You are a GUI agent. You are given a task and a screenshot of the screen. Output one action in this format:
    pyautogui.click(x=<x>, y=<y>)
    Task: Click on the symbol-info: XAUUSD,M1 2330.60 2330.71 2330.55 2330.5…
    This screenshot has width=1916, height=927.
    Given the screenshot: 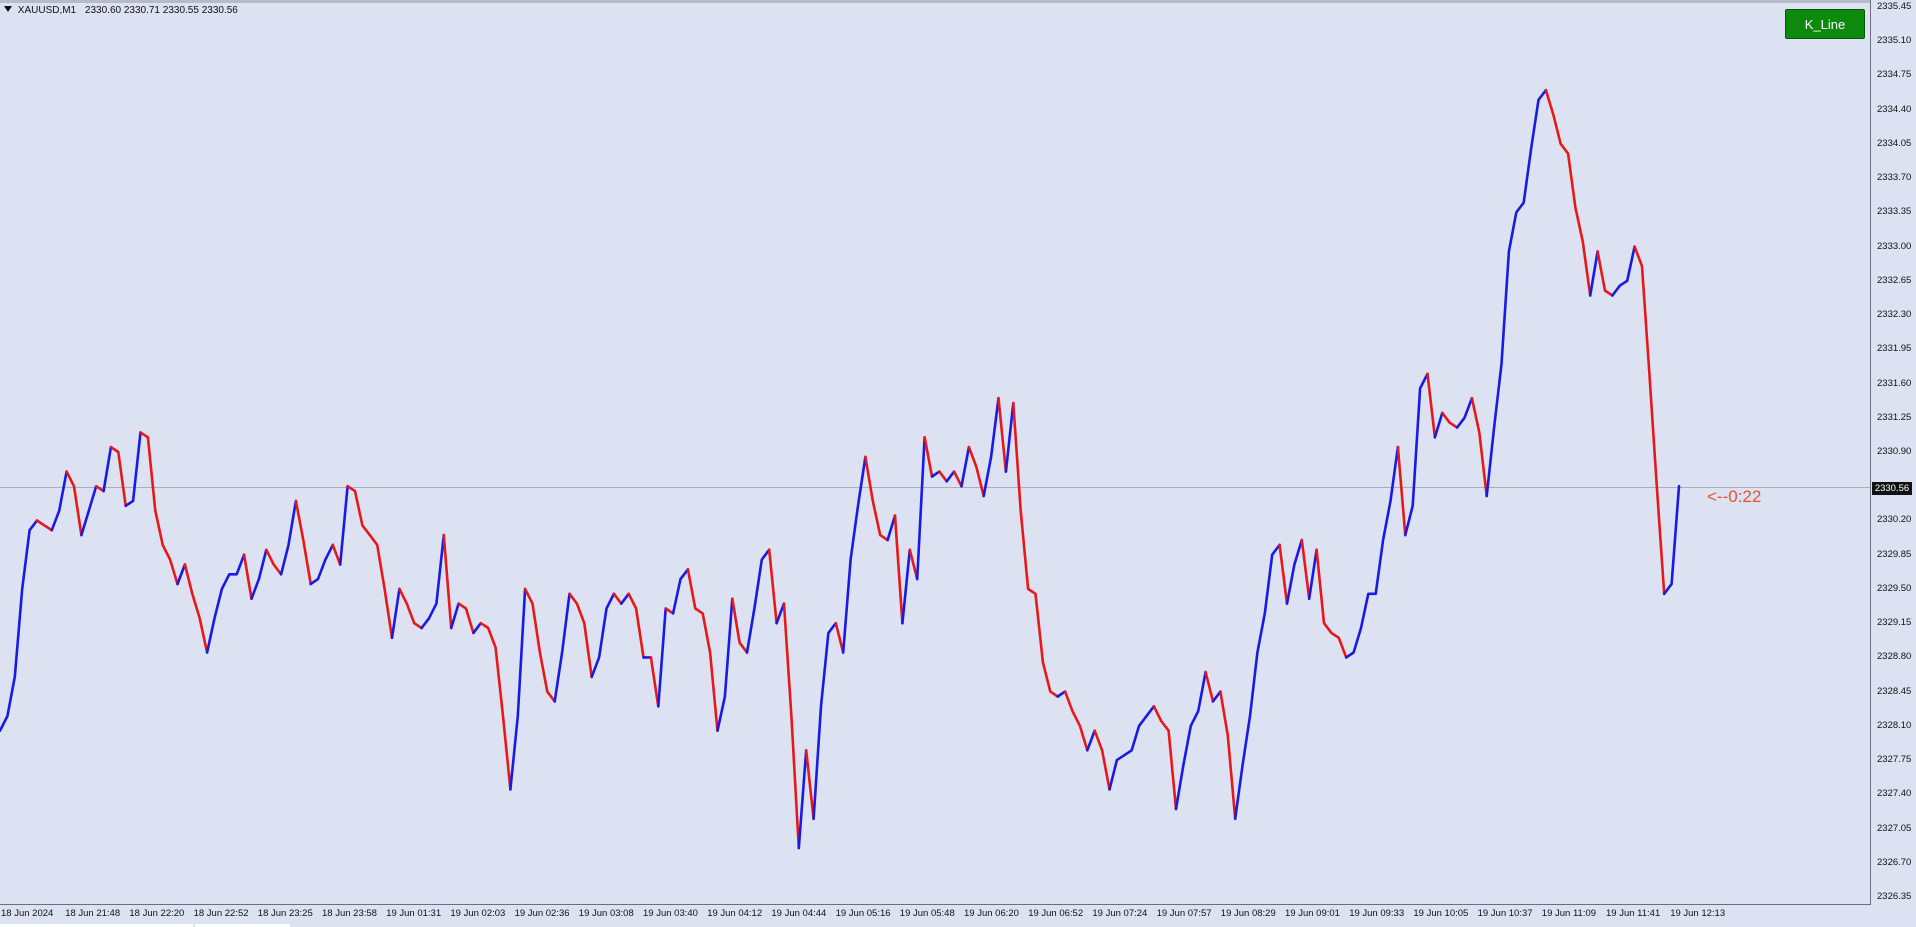 What is the action you would take?
    pyautogui.click(x=121, y=10)
    